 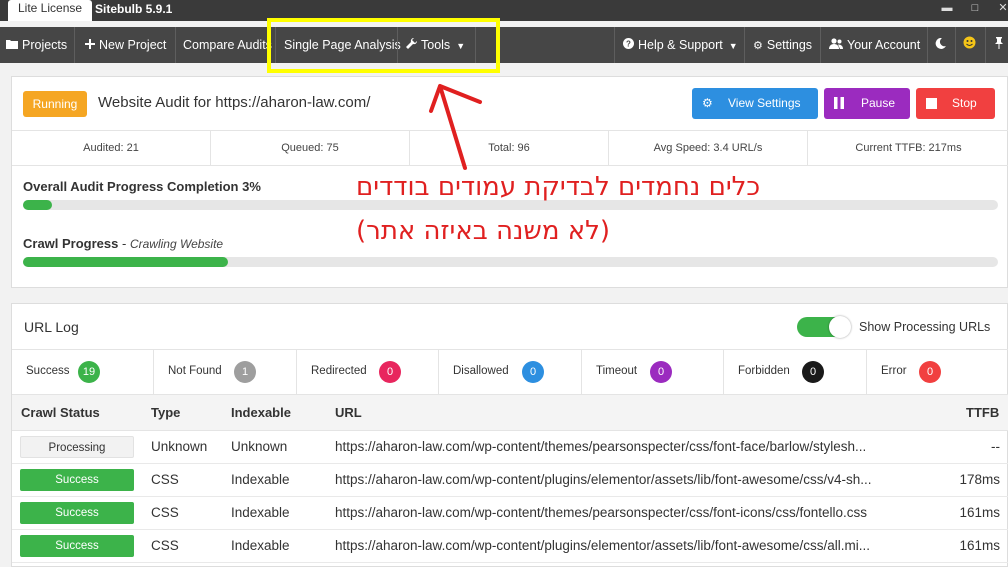 What do you see at coordinates (840, 327) in the screenshot?
I see `toggle-knob` at bounding box center [840, 327].